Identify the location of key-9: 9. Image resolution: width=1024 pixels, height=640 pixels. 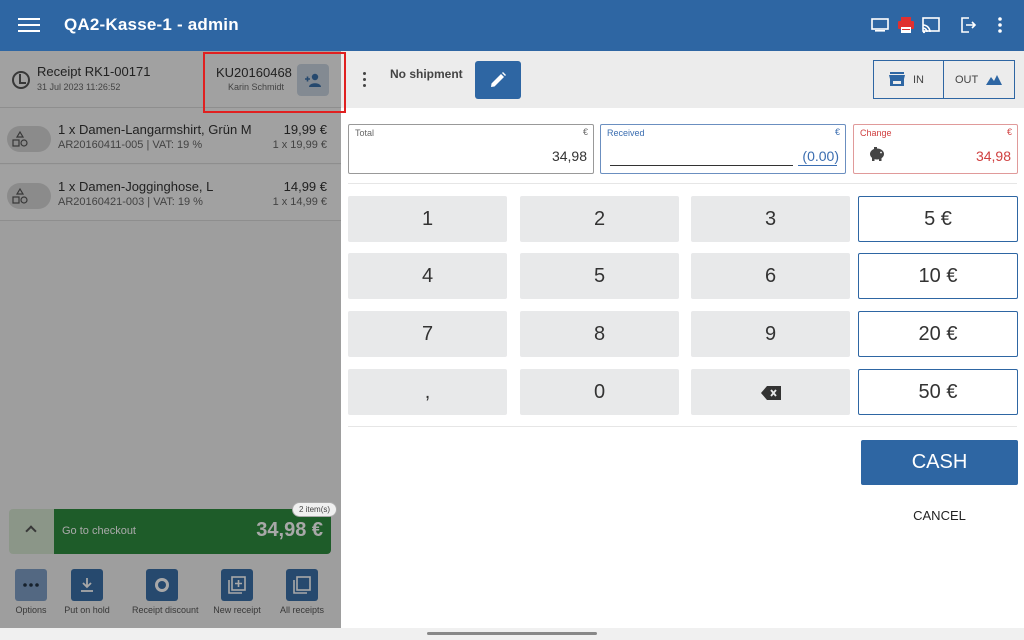
(770, 334).